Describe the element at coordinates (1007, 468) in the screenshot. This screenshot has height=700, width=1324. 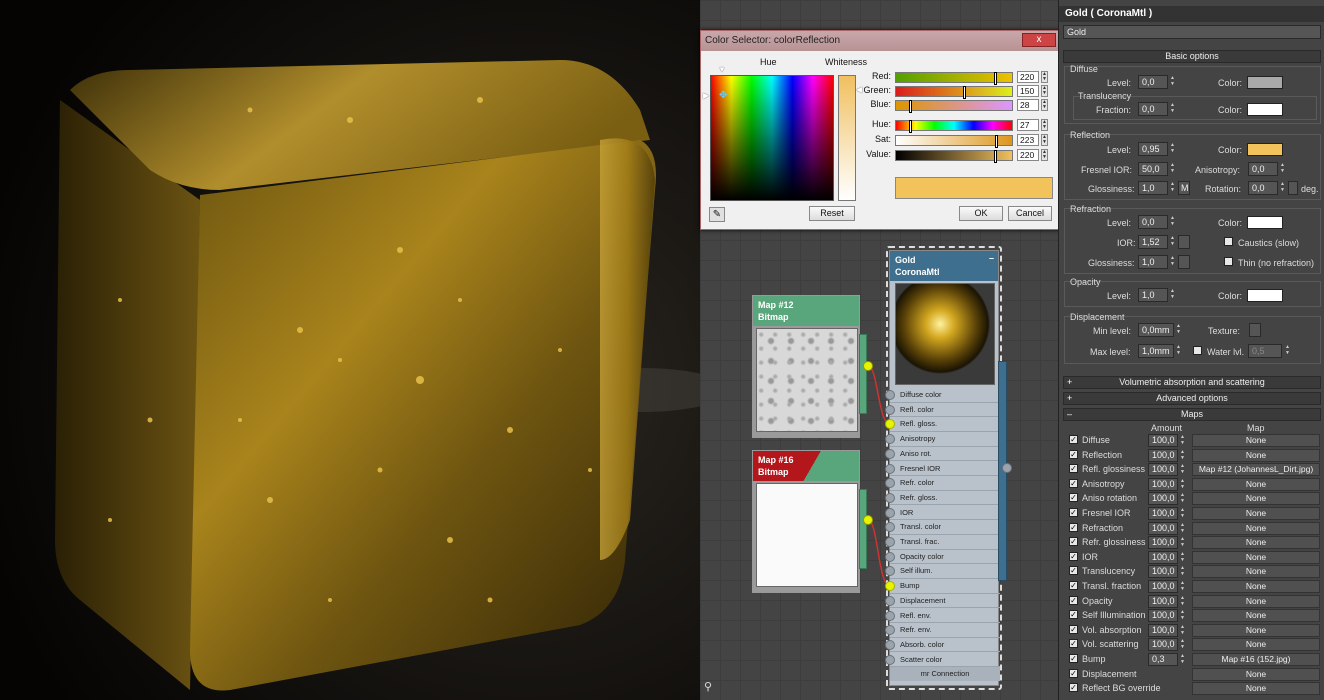
I see `node-gold-output-socket` at that location.